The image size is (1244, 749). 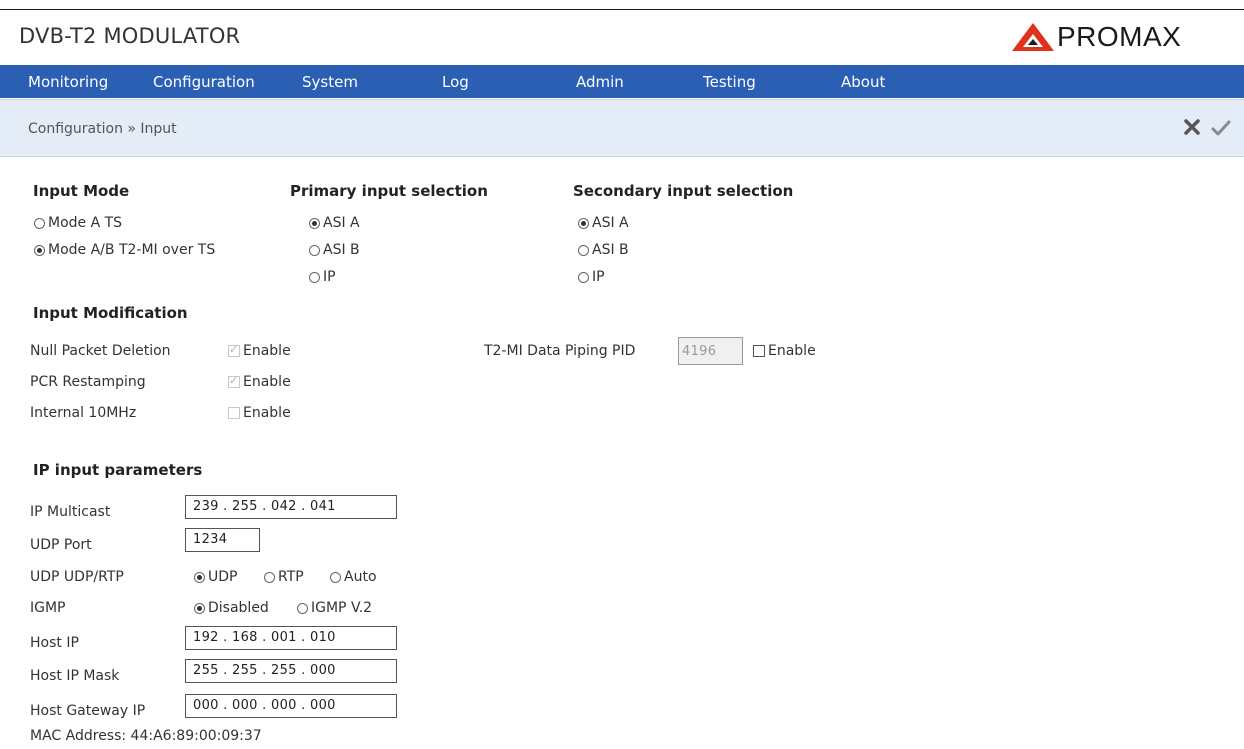 What do you see at coordinates (600, 82) in the screenshot?
I see `nav-admin: Admin` at bounding box center [600, 82].